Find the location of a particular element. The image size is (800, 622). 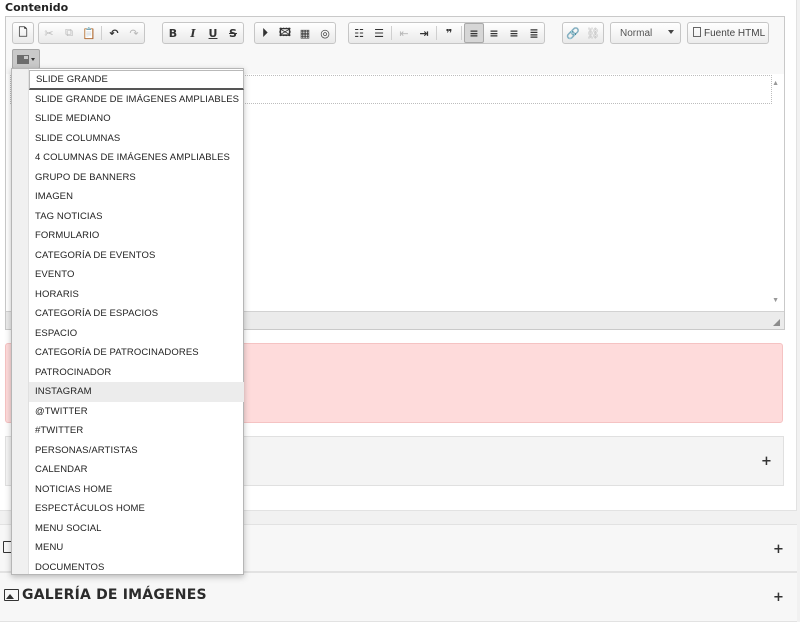

toolbar-group-paragraph: ☷ ☰ ⇤ ⇥ ❞ ≡ ≡ ≡ ≣ is located at coordinates (446, 33).